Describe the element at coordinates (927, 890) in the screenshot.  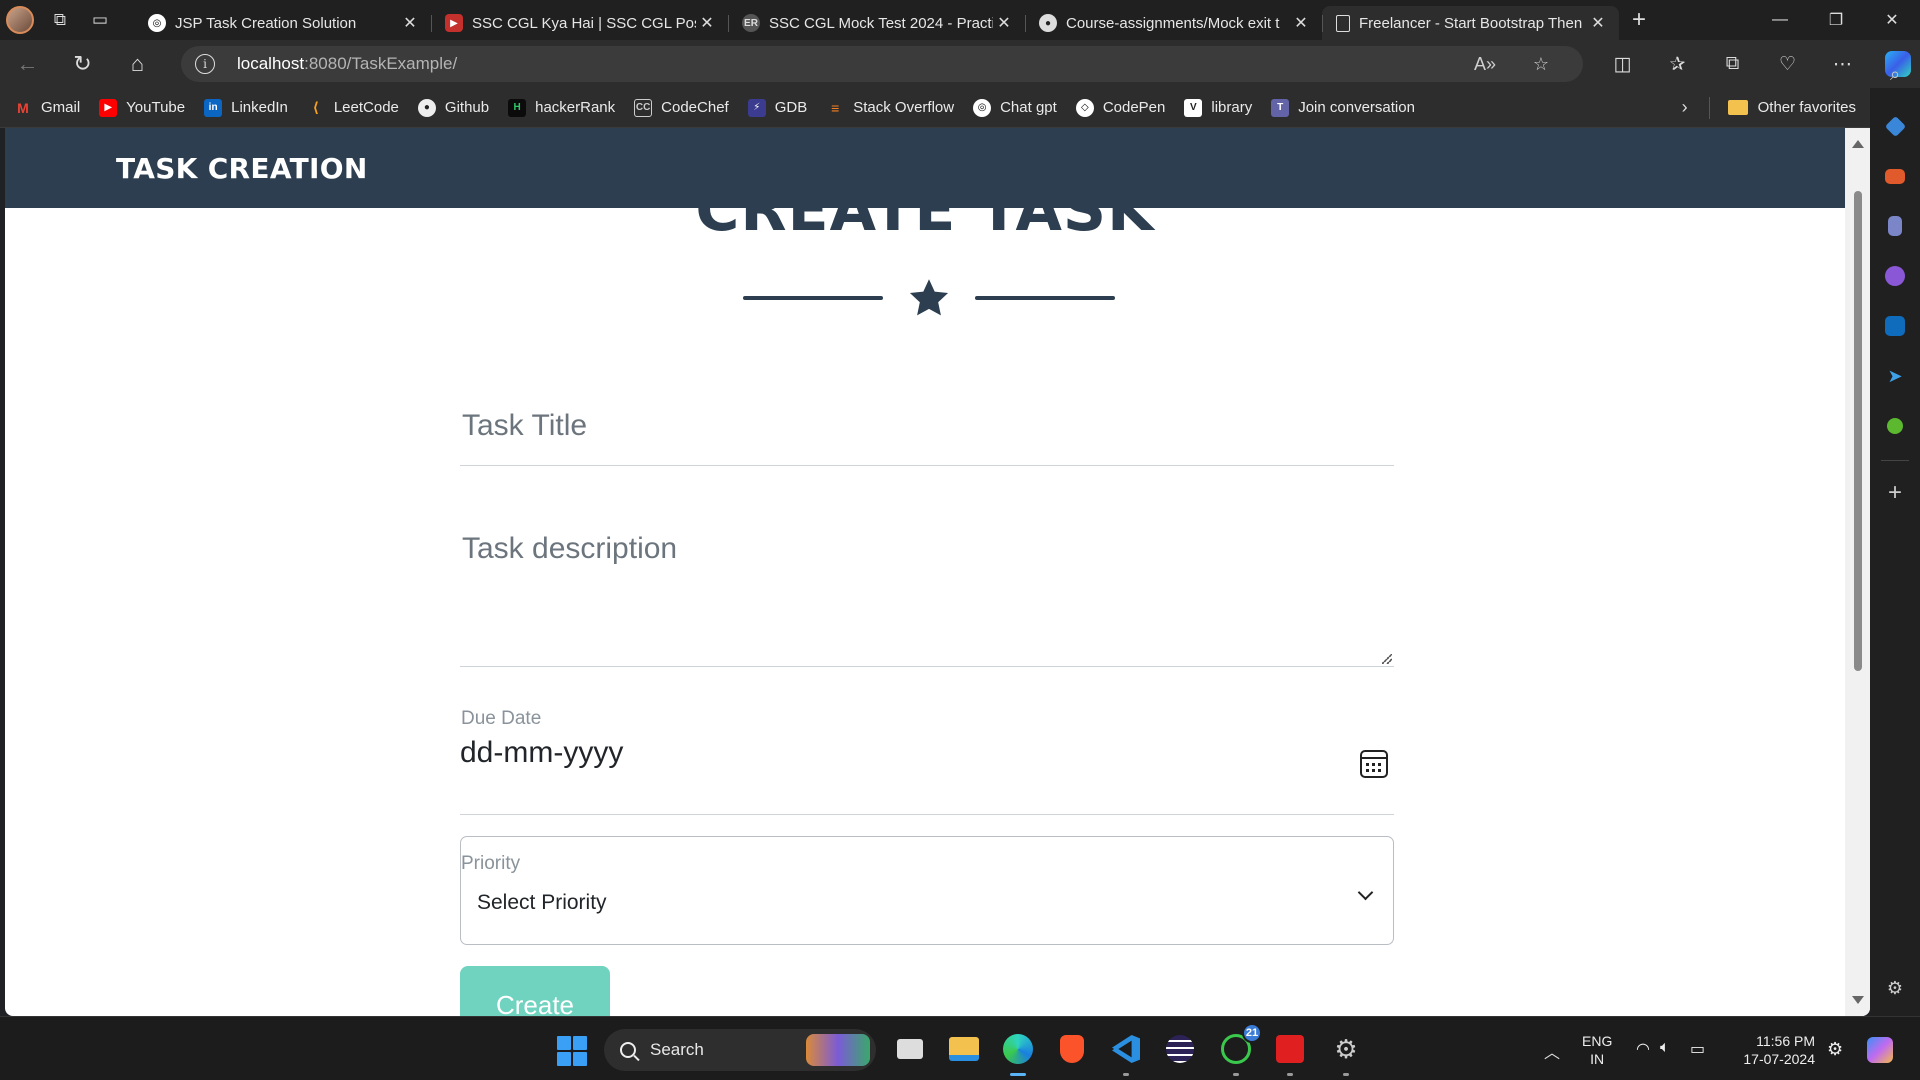
I see `priority-select: Priority Select Priority` at that location.